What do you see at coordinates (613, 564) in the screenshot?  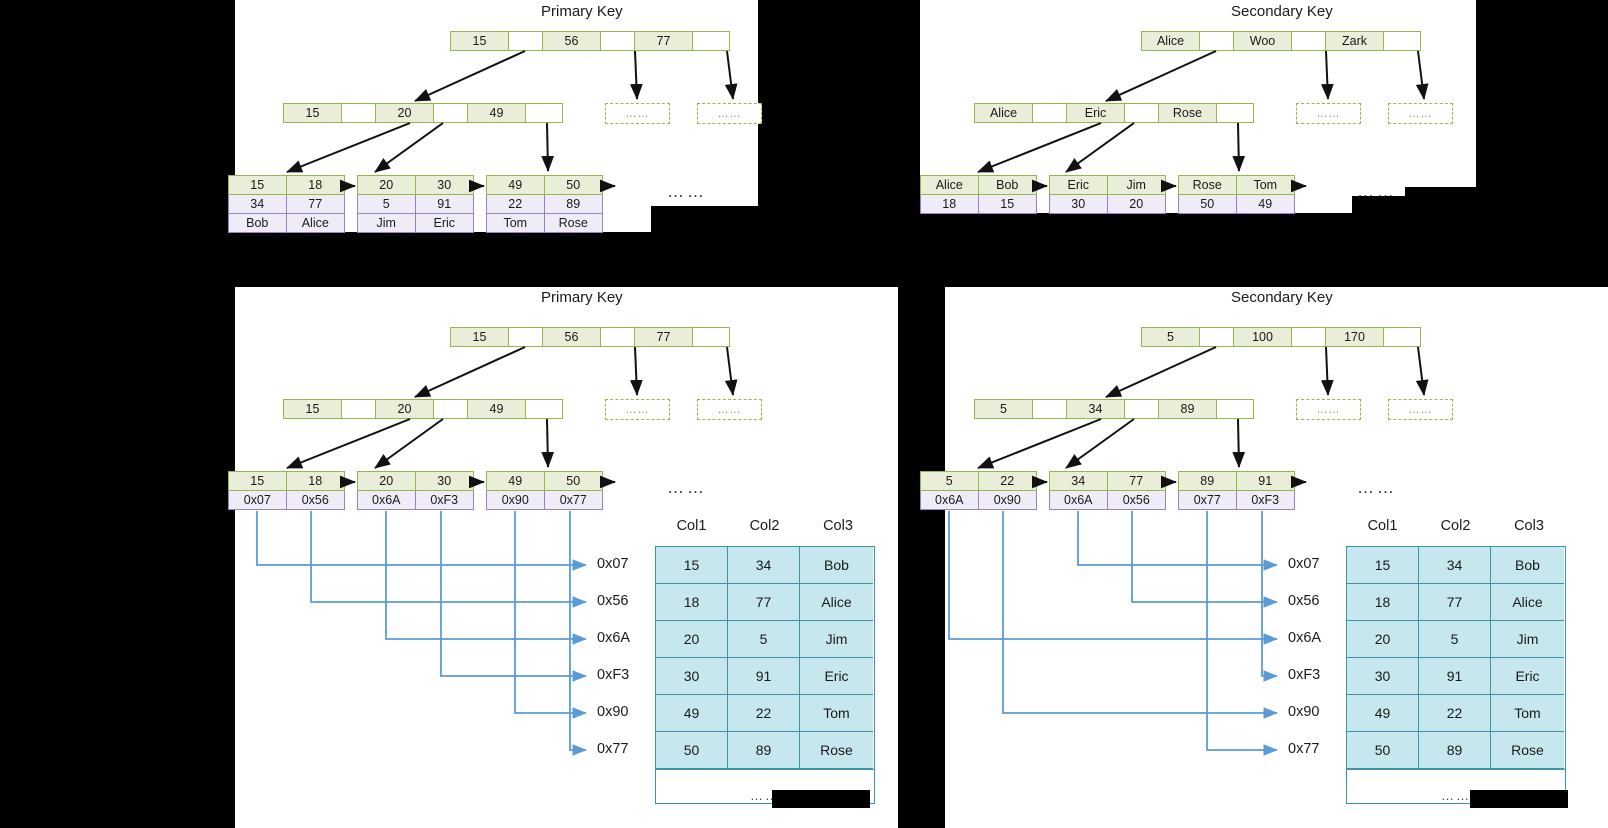 I see `bl-address-0: 0x07` at bounding box center [613, 564].